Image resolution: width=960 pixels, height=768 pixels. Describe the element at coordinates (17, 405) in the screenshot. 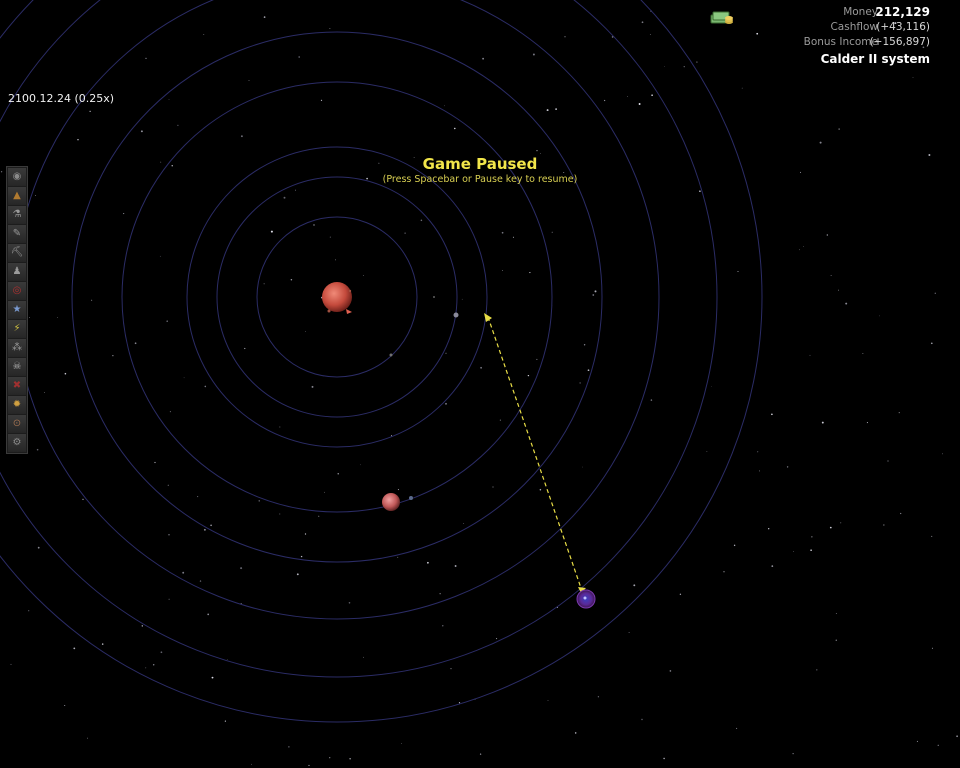

I see `idea-icon: ✹` at that location.